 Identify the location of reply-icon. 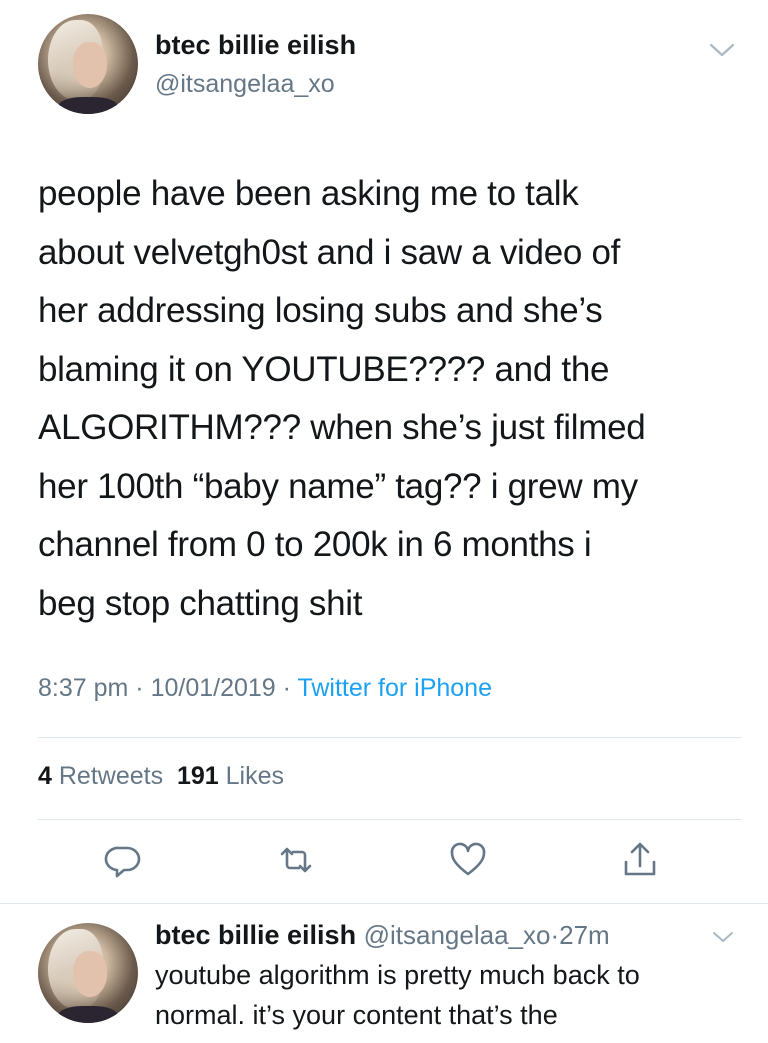
(123, 860).